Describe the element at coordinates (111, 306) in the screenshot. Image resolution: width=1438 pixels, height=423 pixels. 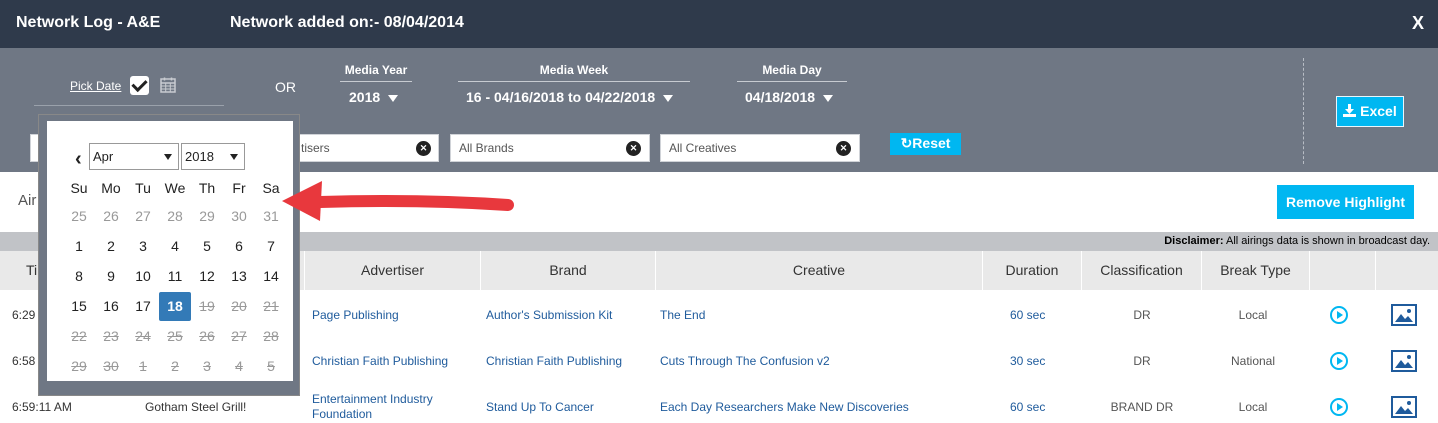
I see `calendar-day: 16` at that location.